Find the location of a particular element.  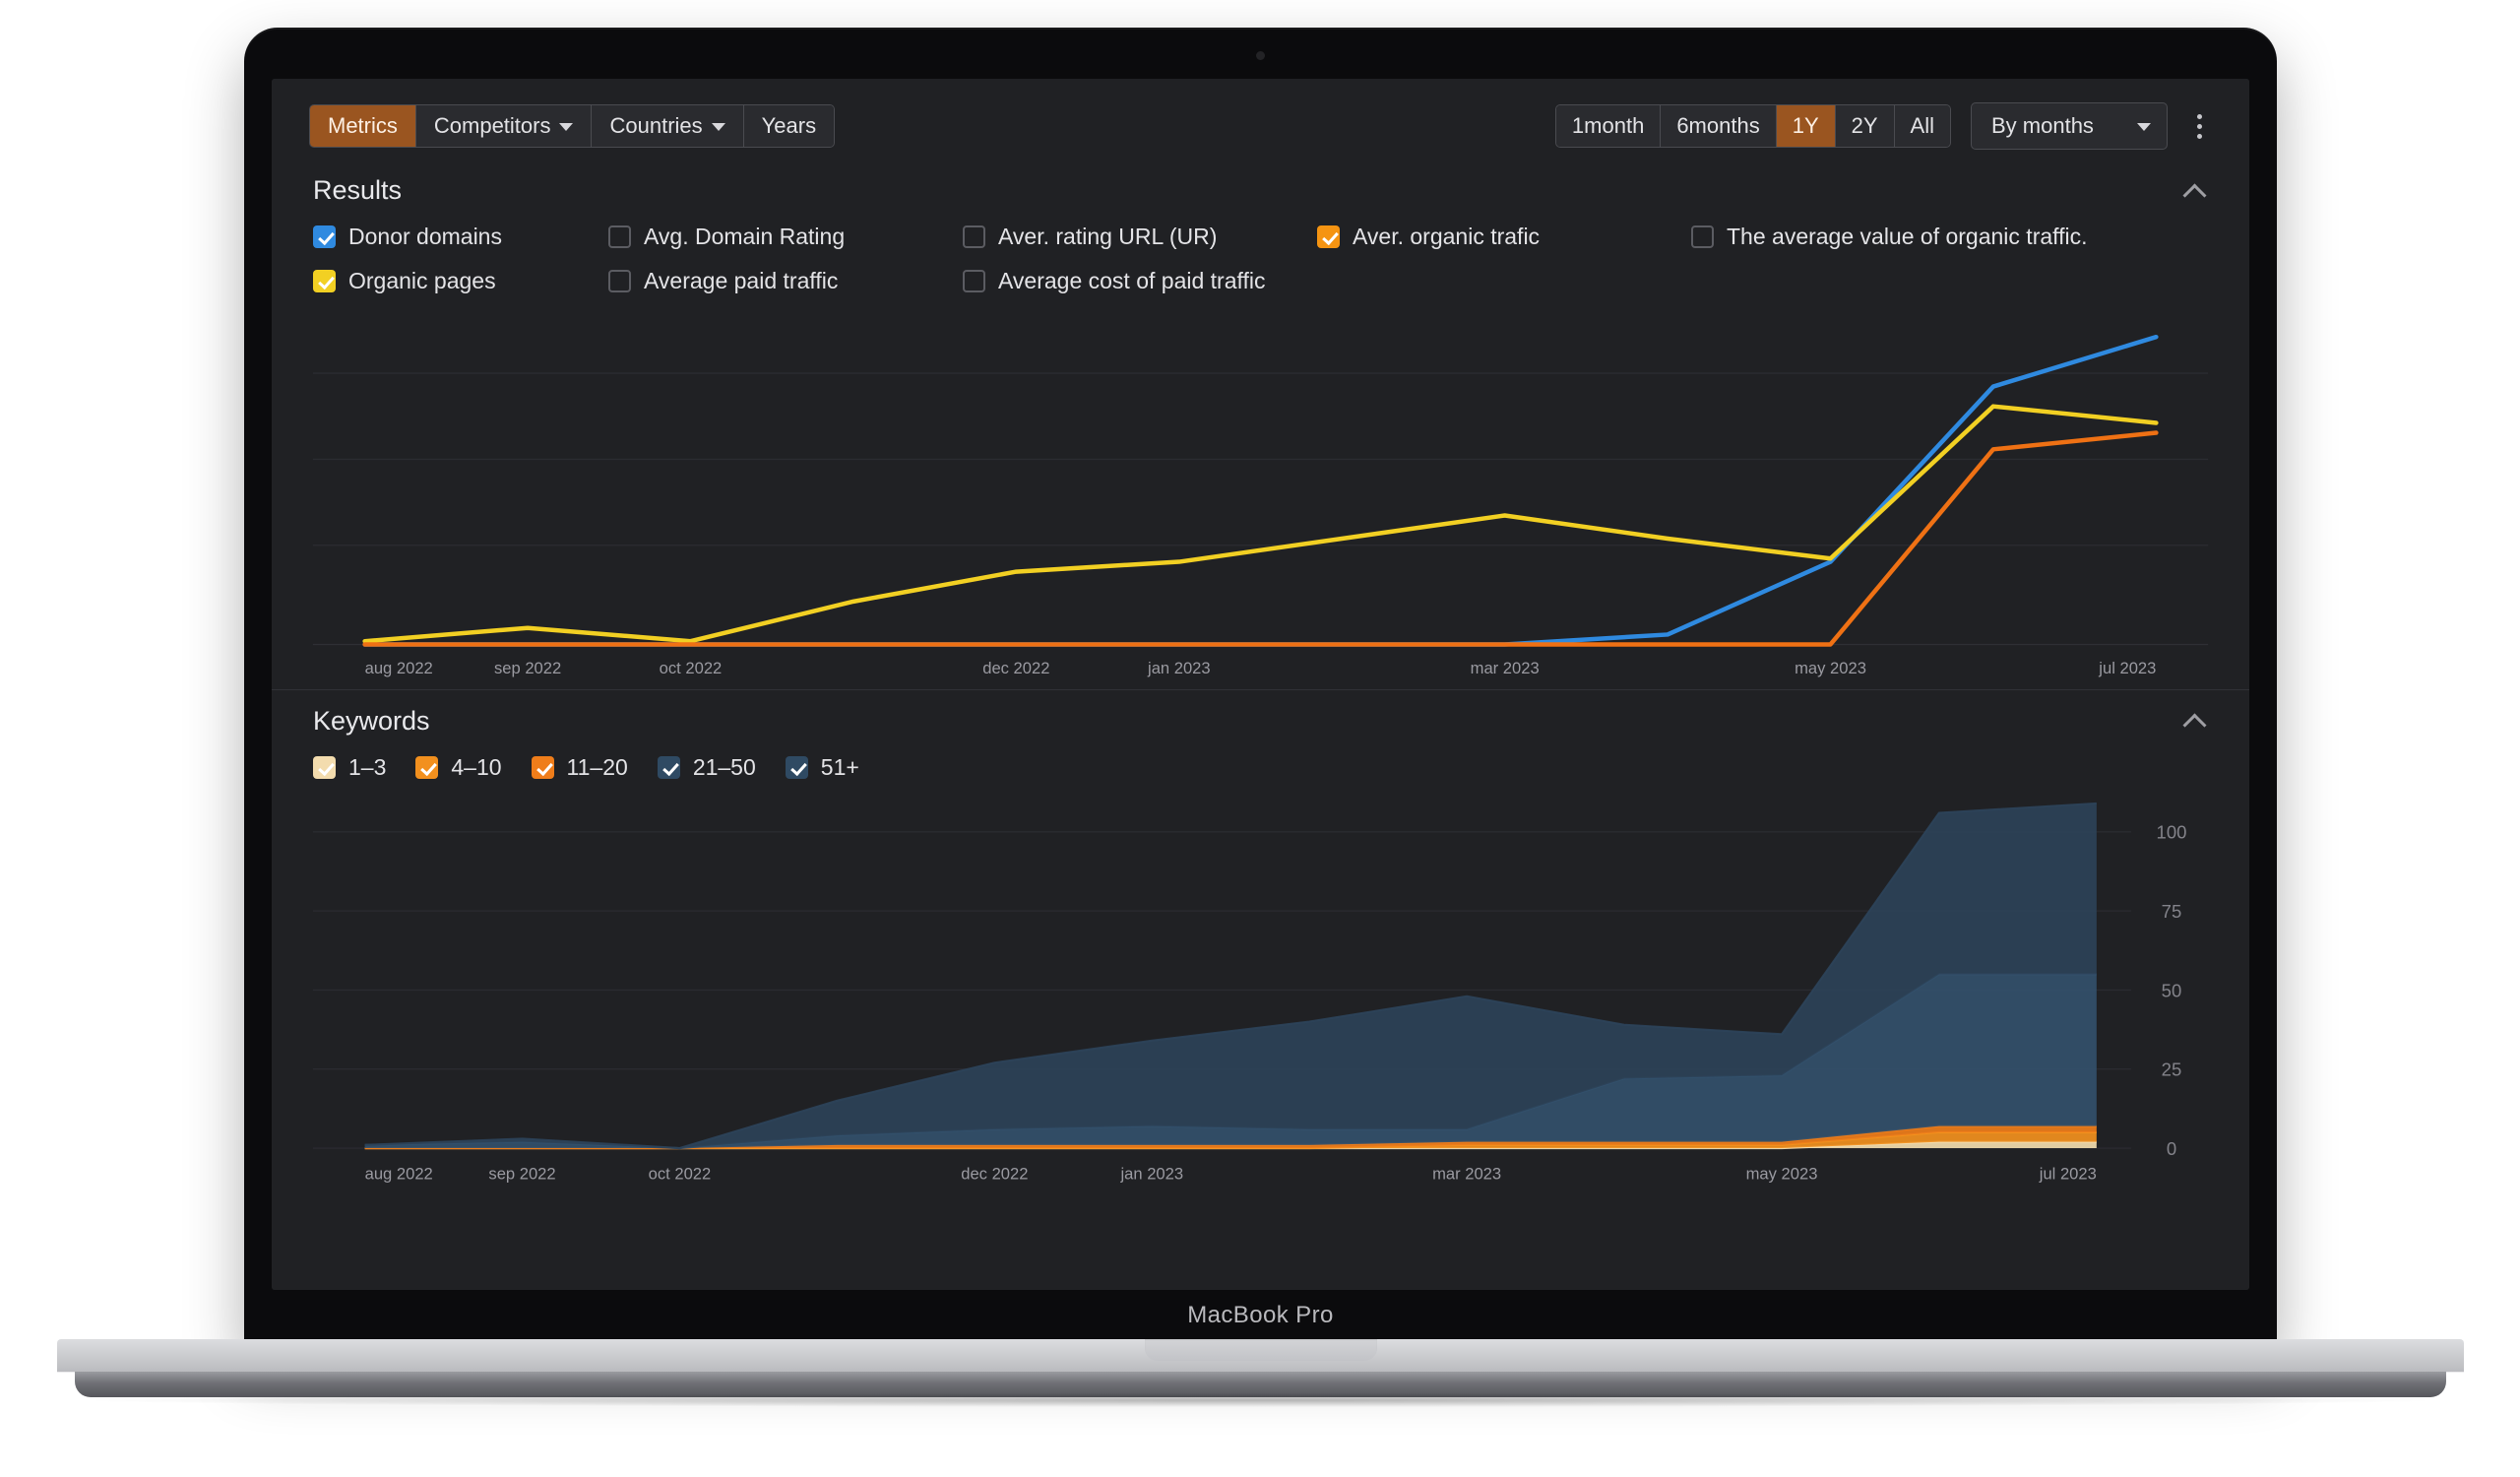

nav-tab-metrics-label: Metrics is located at coordinates (363, 126).